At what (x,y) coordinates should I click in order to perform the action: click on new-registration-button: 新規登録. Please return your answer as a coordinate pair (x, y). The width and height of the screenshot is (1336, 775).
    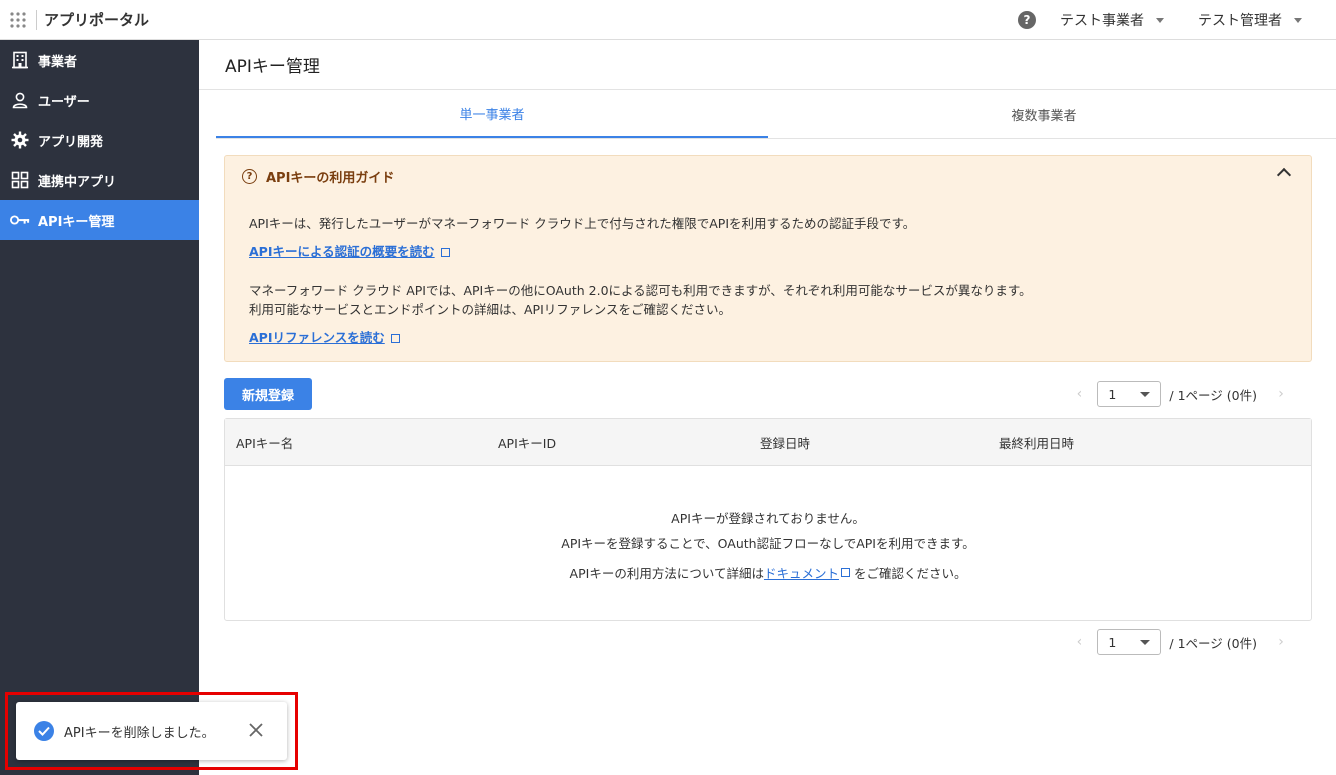
    Looking at the image, I should click on (268, 394).